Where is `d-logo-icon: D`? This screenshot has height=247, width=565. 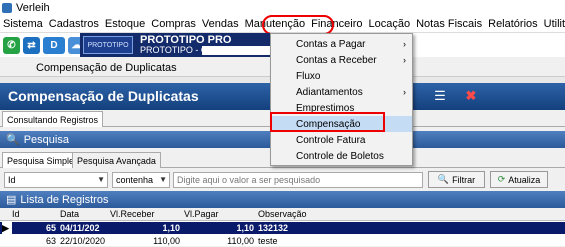 d-logo-icon: D is located at coordinates (54, 45).